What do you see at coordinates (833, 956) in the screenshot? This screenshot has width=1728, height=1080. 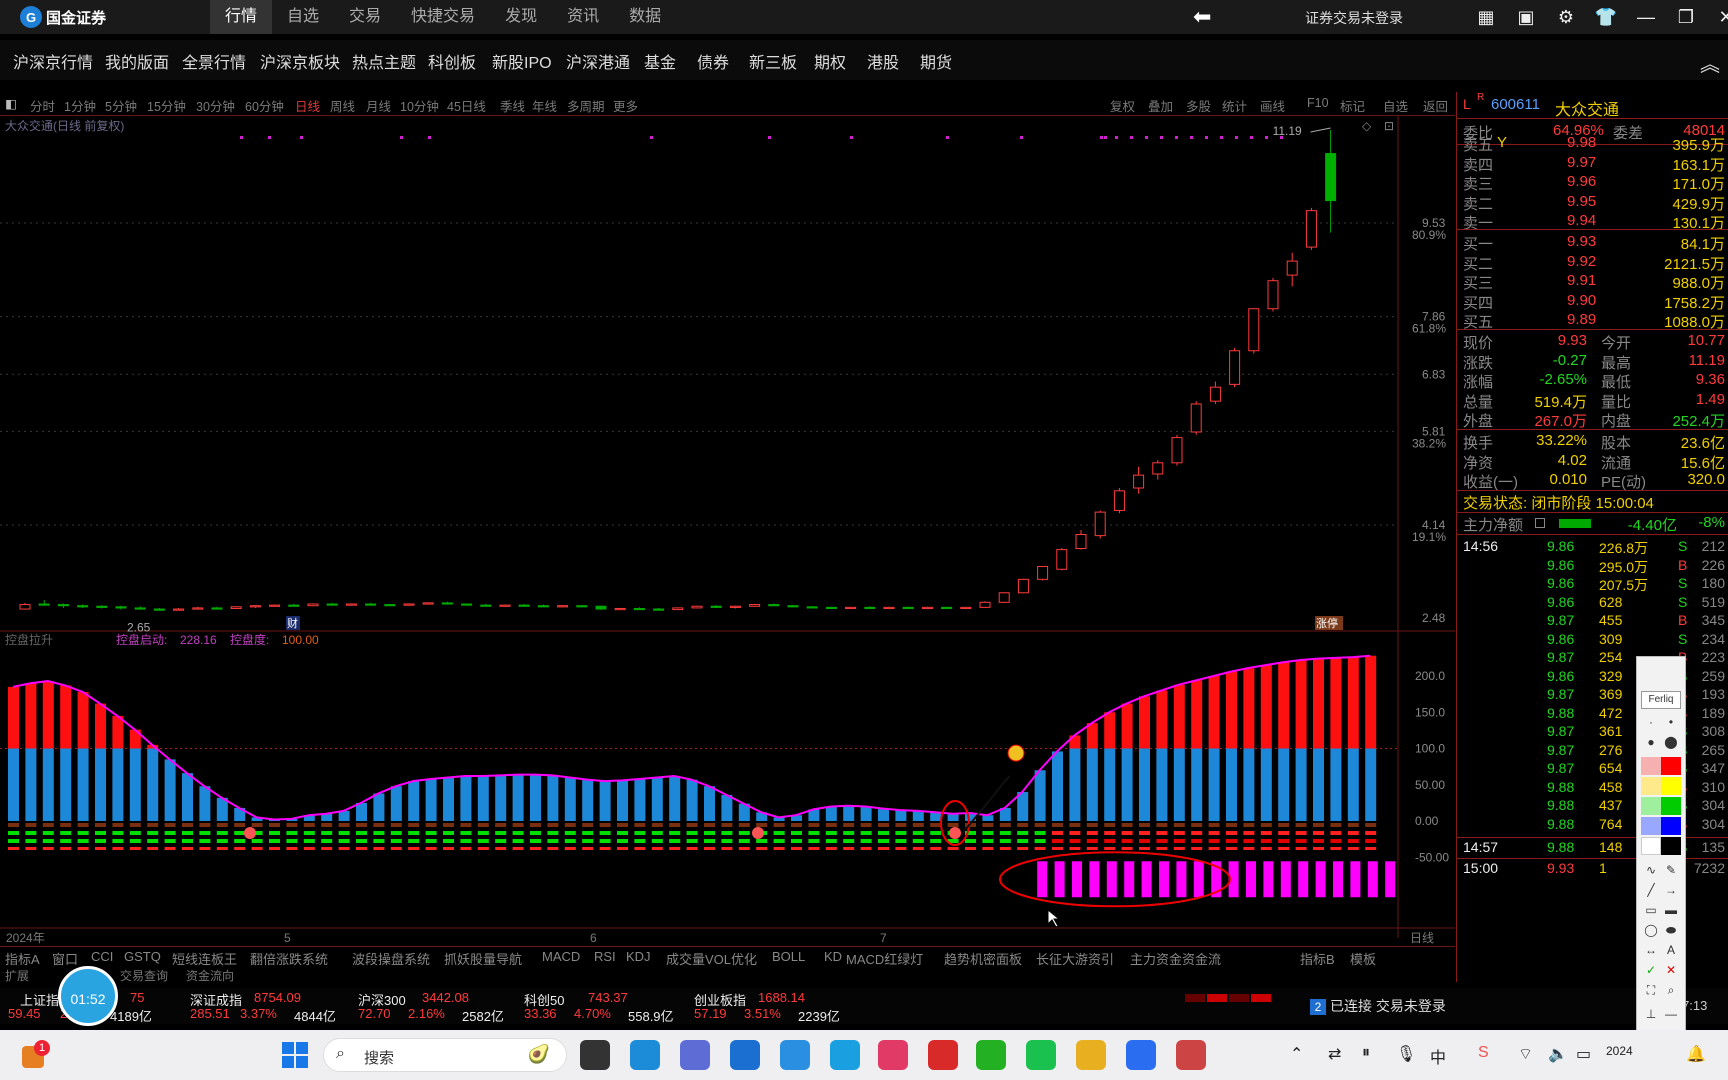 I see `indicator-tab: KD` at bounding box center [833, 956].